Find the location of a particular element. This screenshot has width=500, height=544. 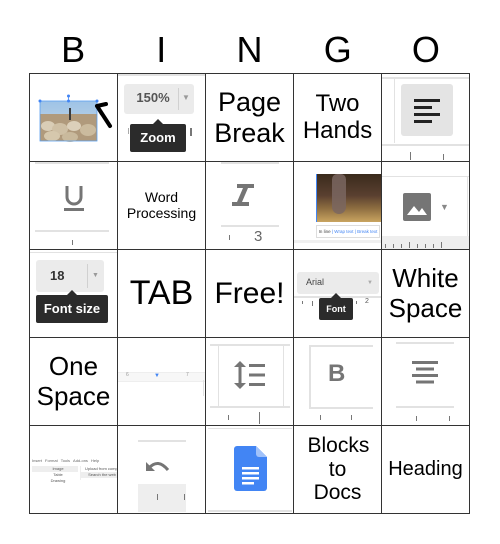

cell-label: Heading is located at coordinates (425, 469).